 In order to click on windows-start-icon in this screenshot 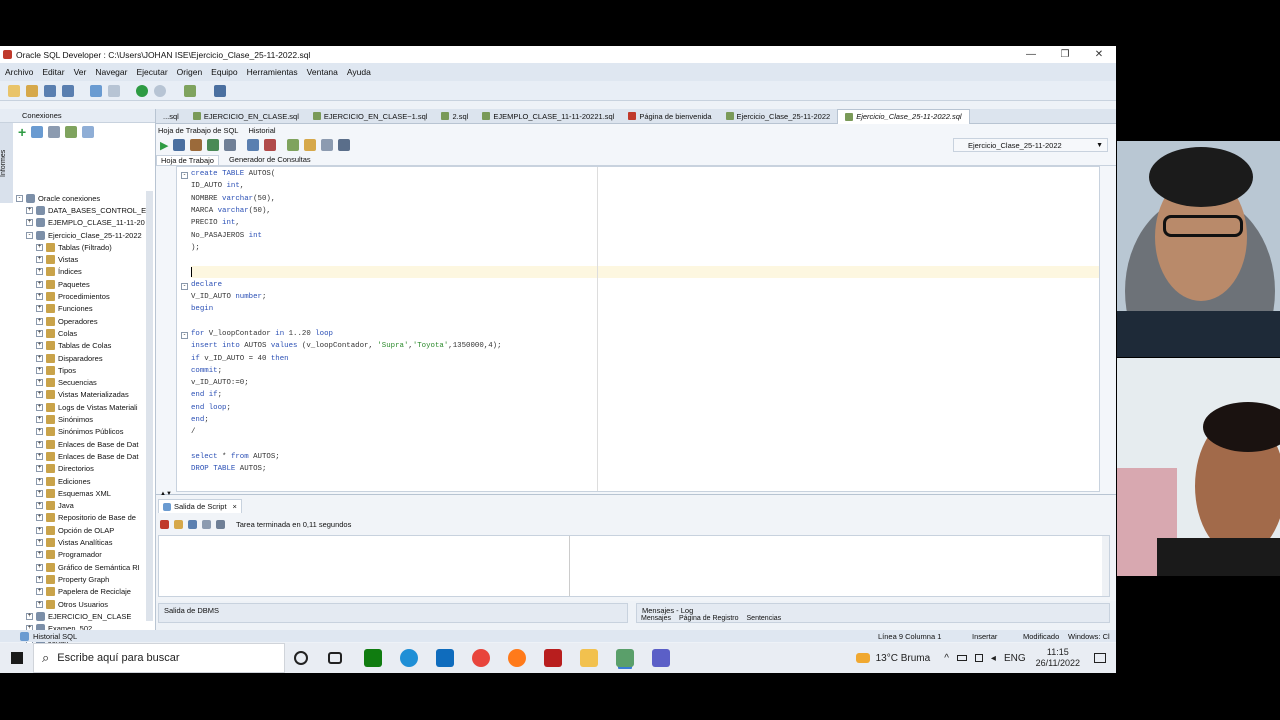, I will do `click(17, 658)`.